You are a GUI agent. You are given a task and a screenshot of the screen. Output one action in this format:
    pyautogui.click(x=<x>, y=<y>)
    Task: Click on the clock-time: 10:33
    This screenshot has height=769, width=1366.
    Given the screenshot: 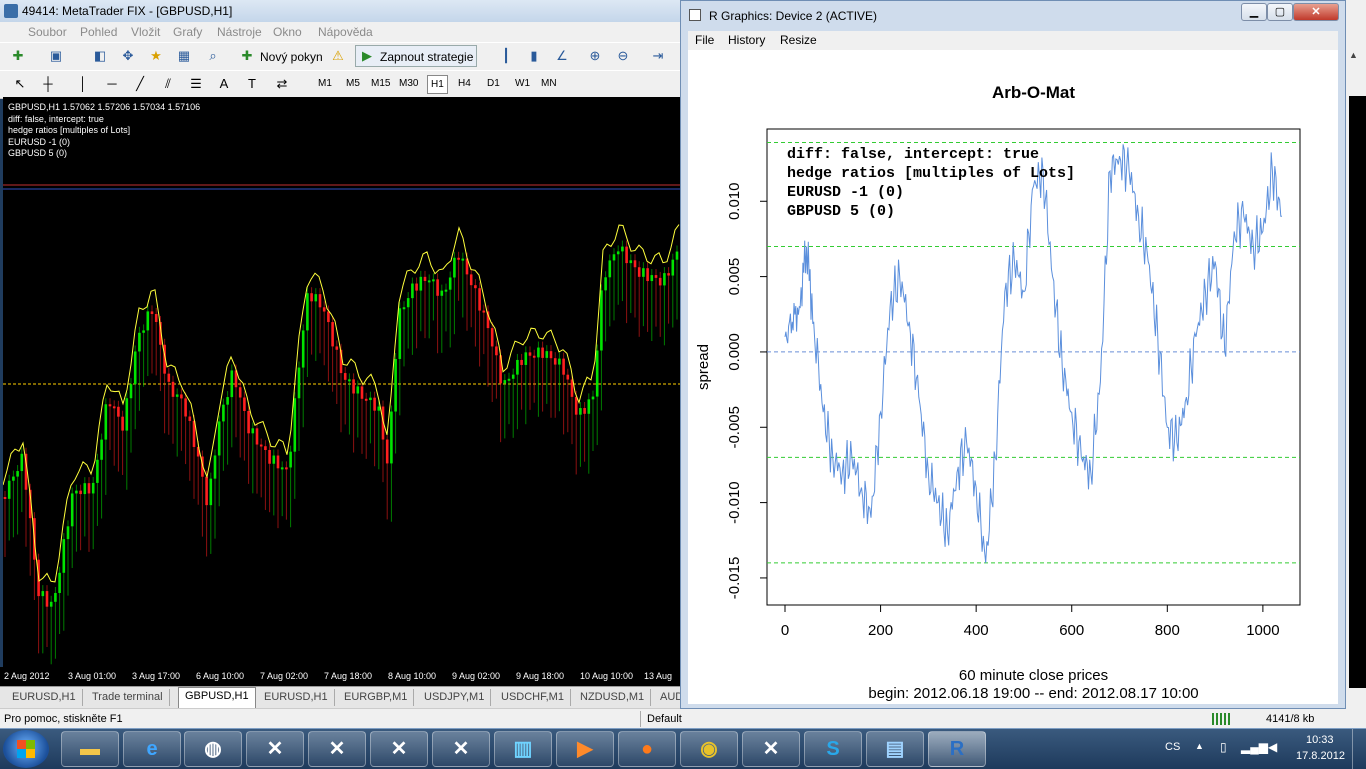 What is the action you would take?
    pyautogui.click(x=1320, y=740)
    